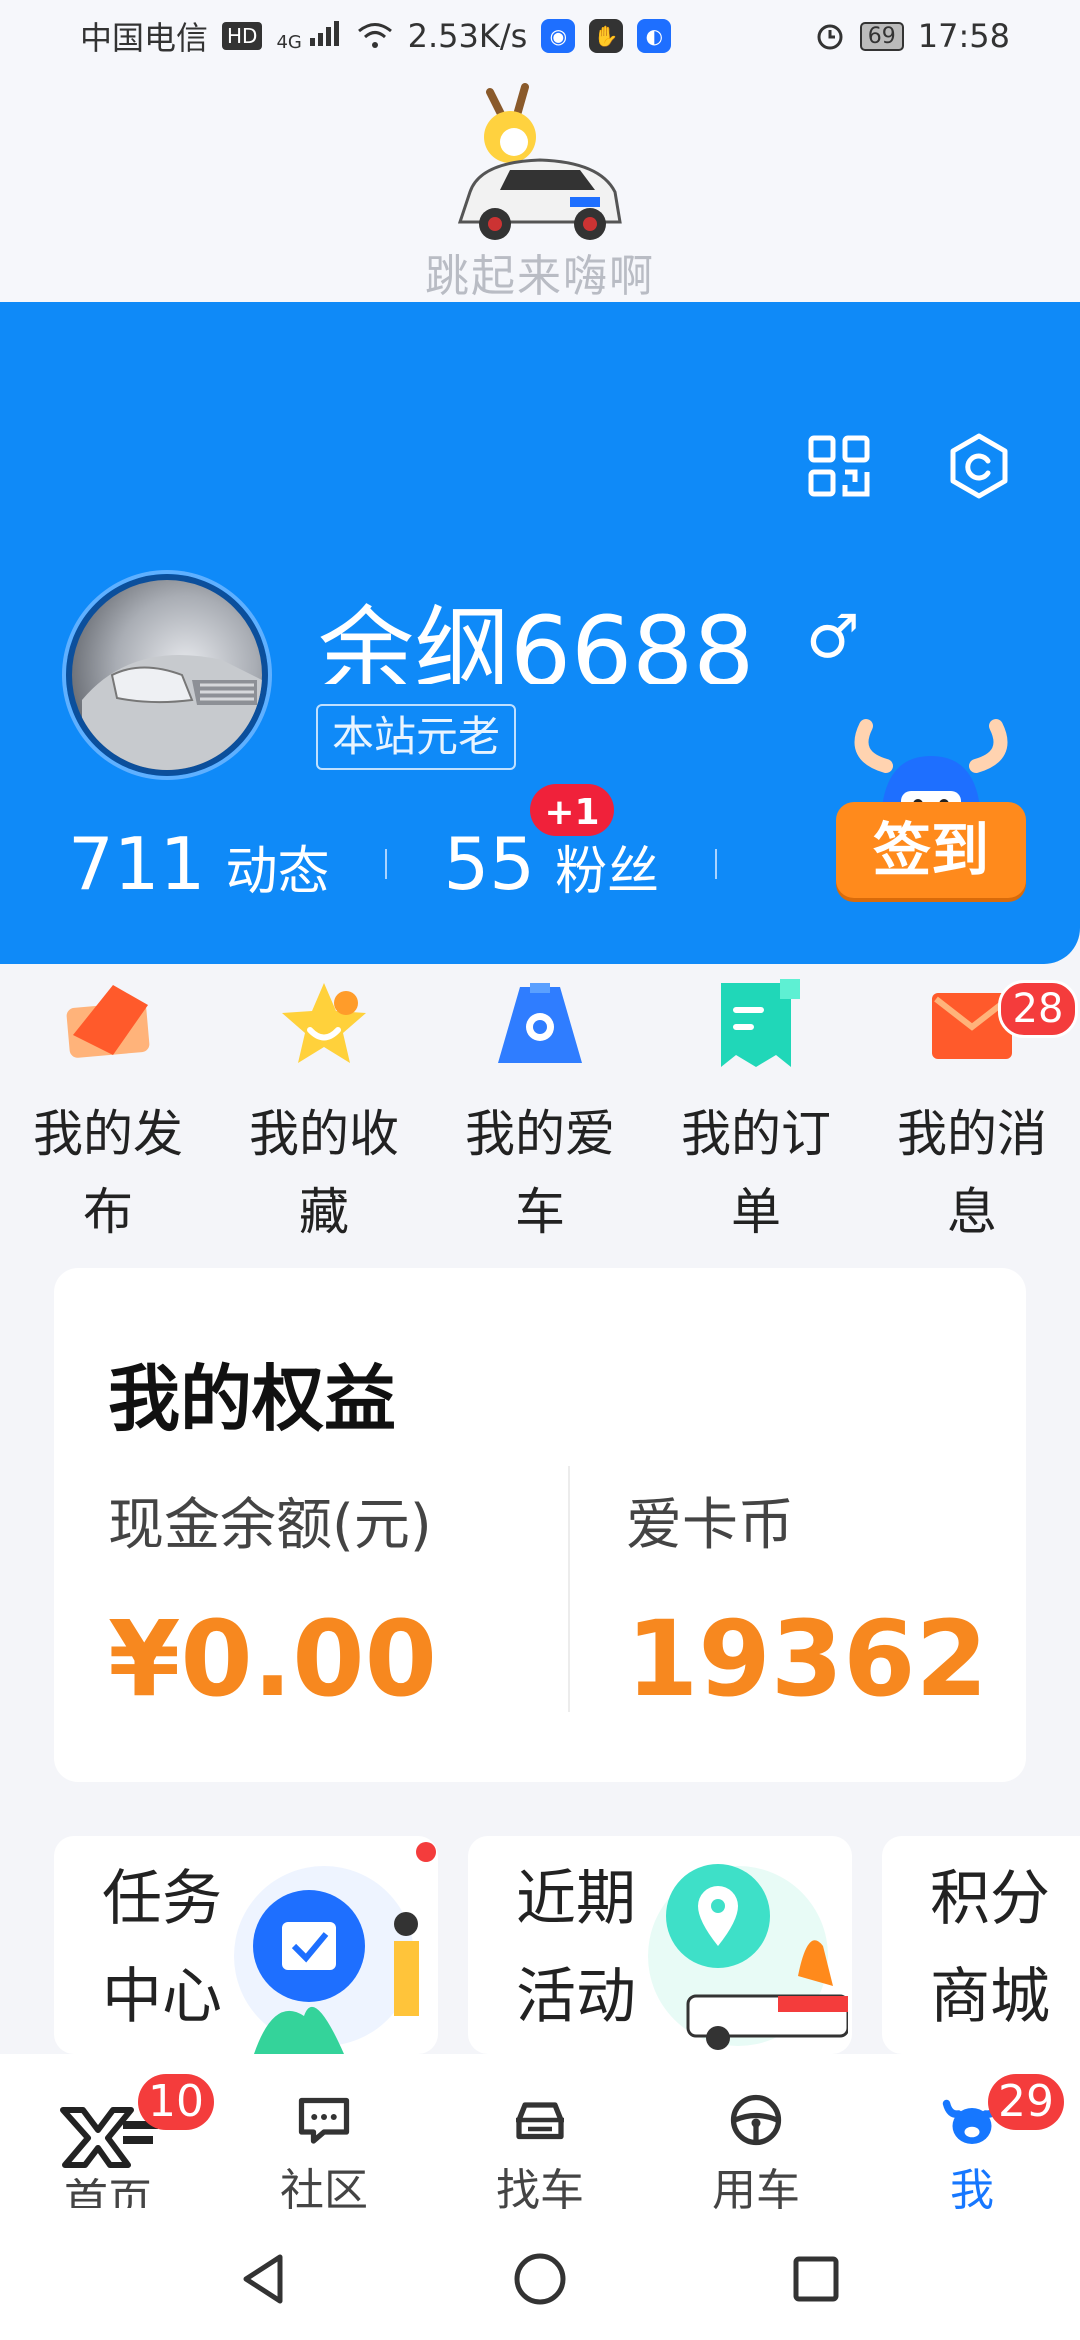 The width and height of the screenshot is (1080, 2340). I want to click on cash-balance-label: 现金余额(元), so click(270, 1520).